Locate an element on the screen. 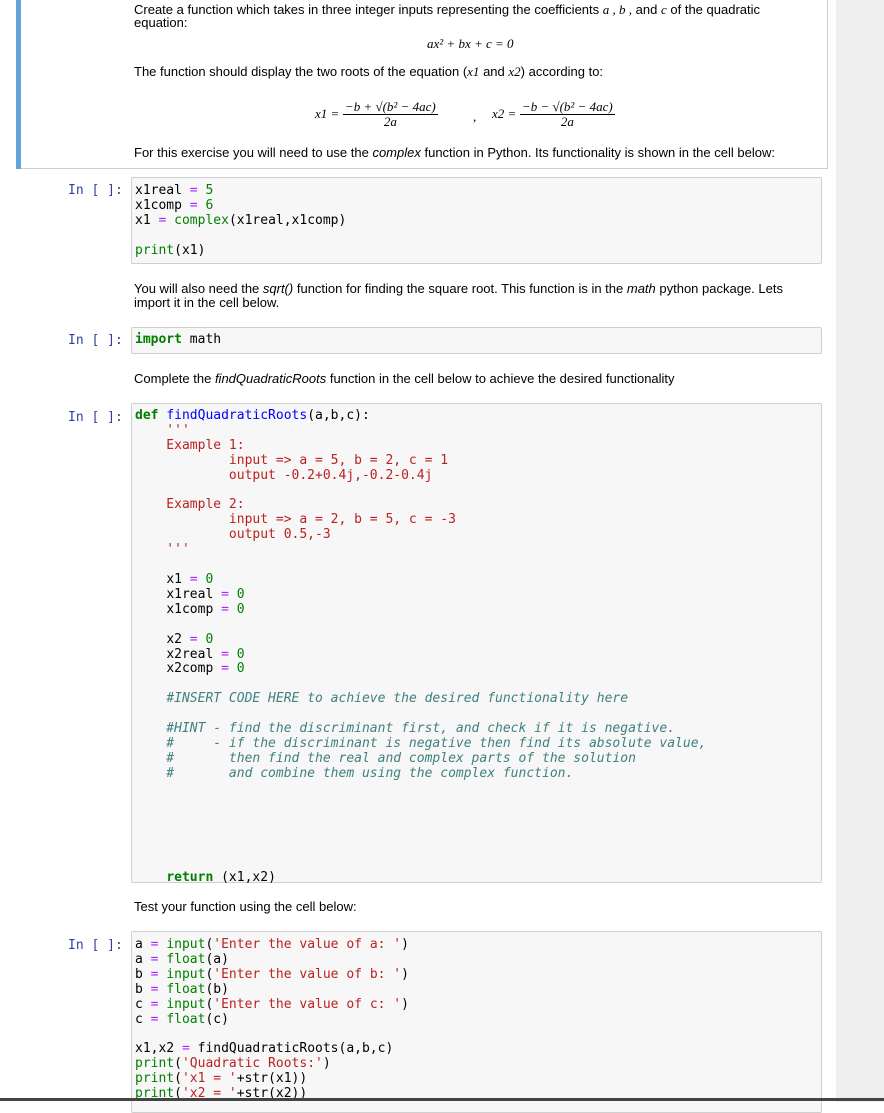  fraction-x2: −b − √(b² − 4ac) 2a is located at coordinates (567, 114).